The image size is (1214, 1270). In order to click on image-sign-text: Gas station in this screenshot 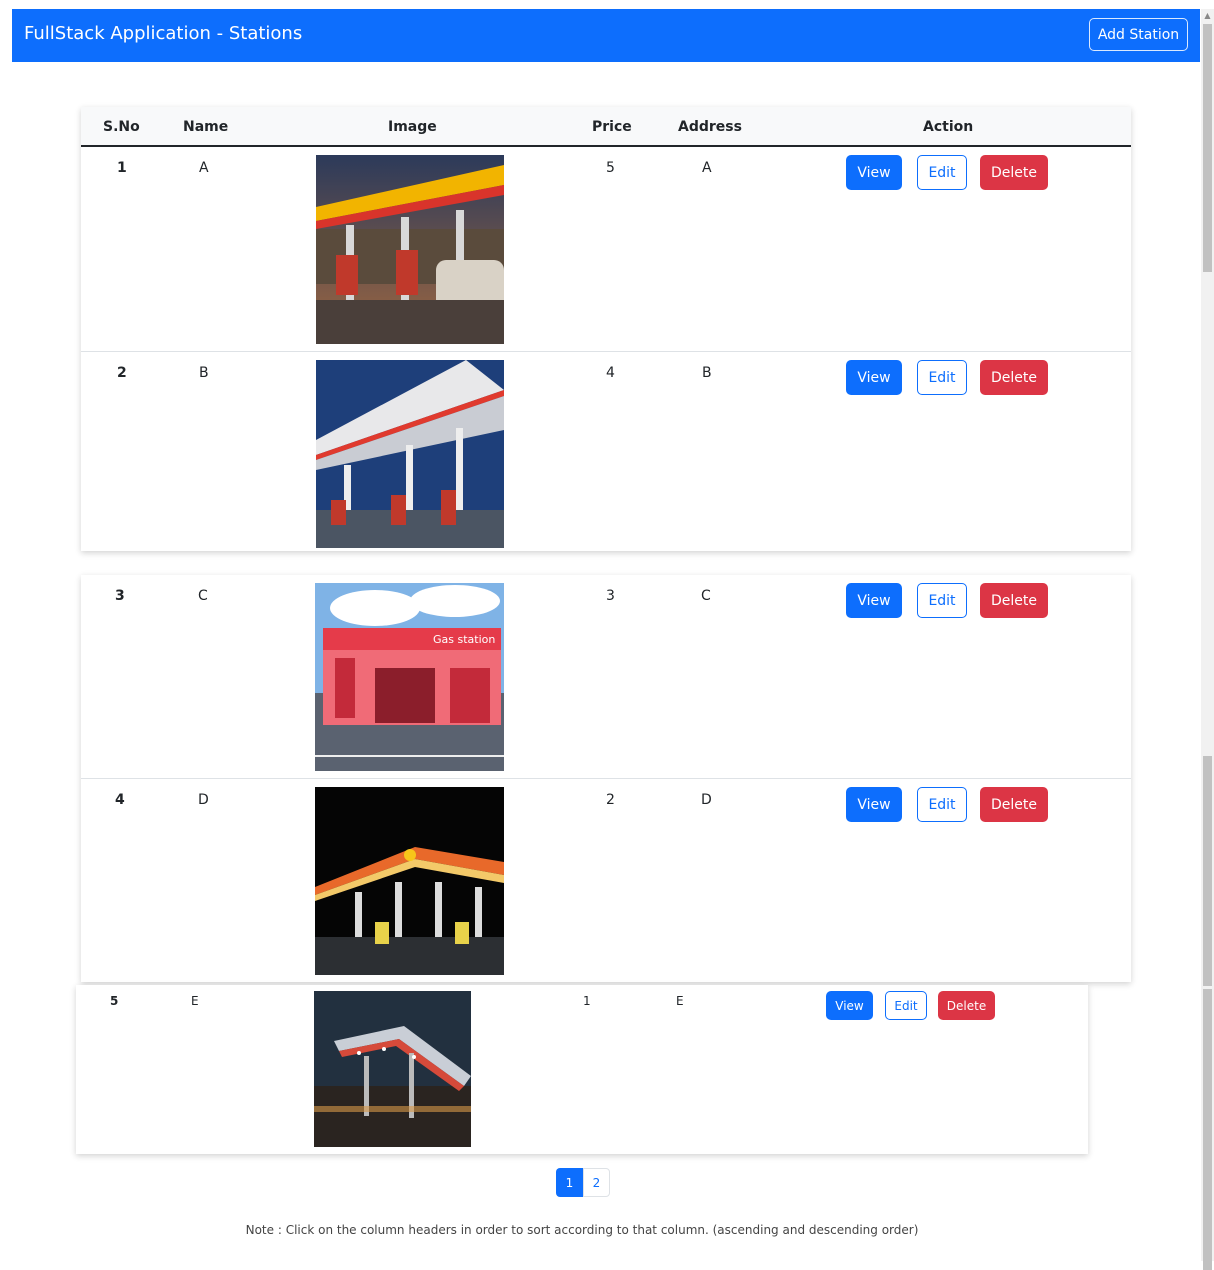, I will do `click(464, 639)`.